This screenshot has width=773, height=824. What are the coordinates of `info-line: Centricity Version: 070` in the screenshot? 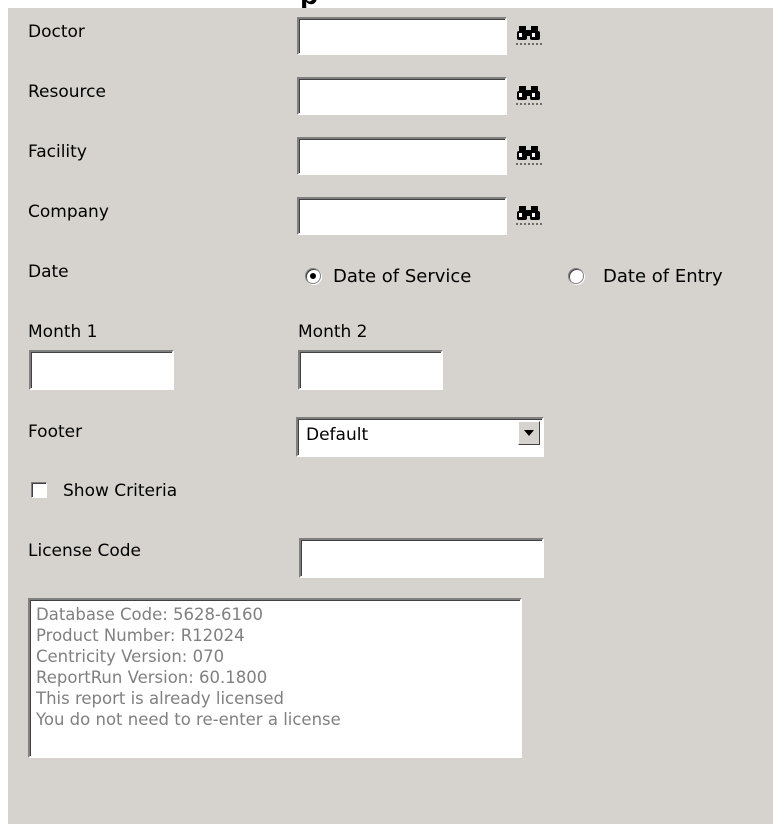 It's located at (130, 656).